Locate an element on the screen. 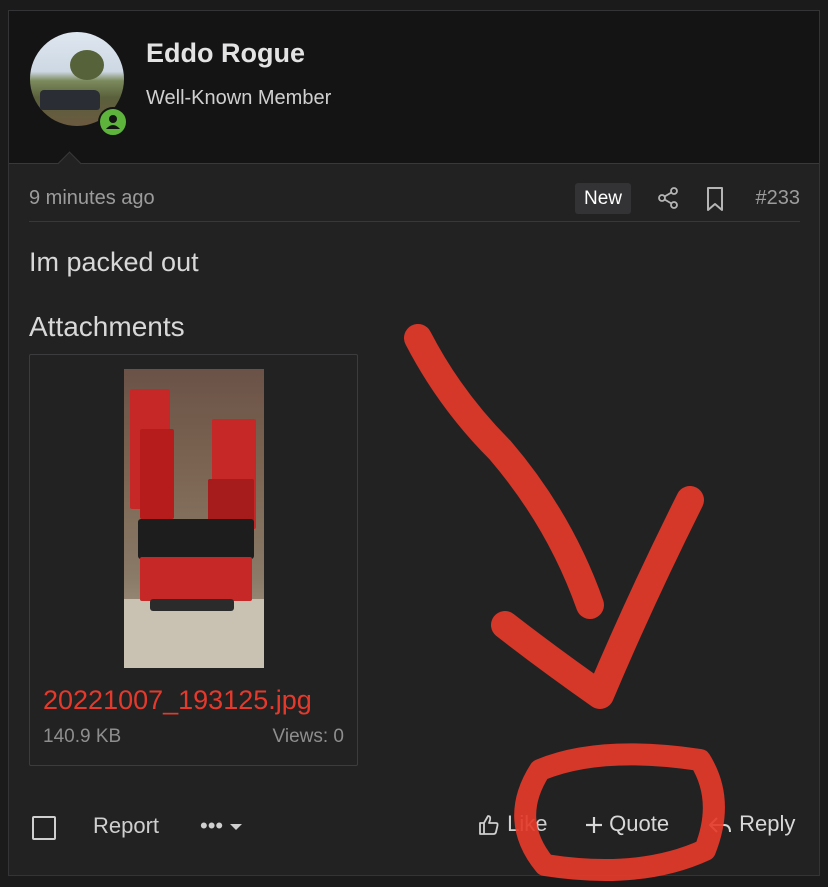 The image size is (828, 887). more-options-label: ••• is located at coordinates (212, 825).